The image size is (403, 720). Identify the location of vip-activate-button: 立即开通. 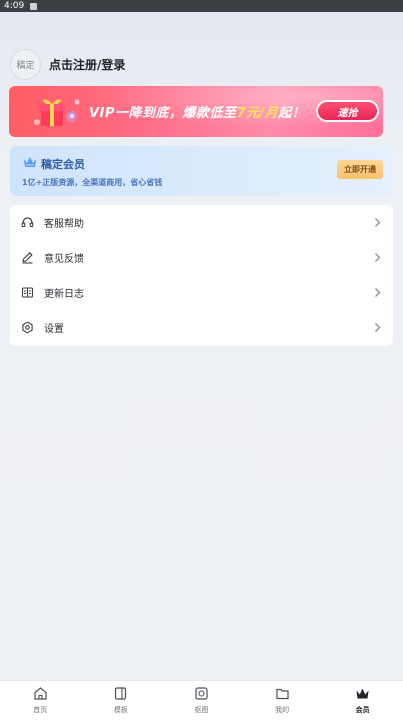
(360, 169).